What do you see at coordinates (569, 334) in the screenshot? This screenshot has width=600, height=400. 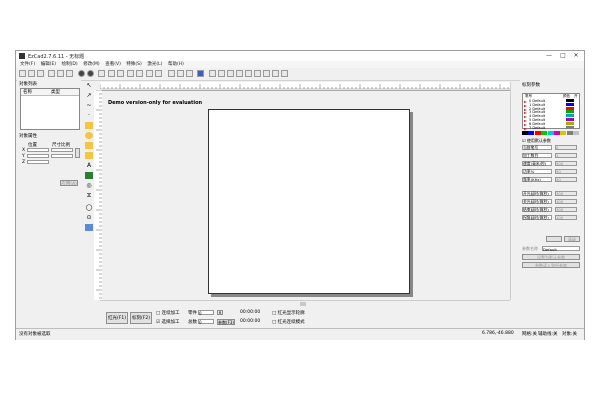 I see `snap-status: 对象:关` at bounding box center [569, 334].